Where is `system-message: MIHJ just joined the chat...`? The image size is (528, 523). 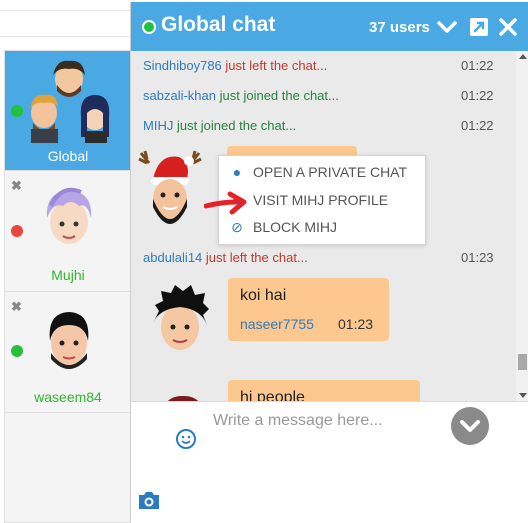 system-message: MIHJ just joined the chat... is located at coordinates (219, 125).